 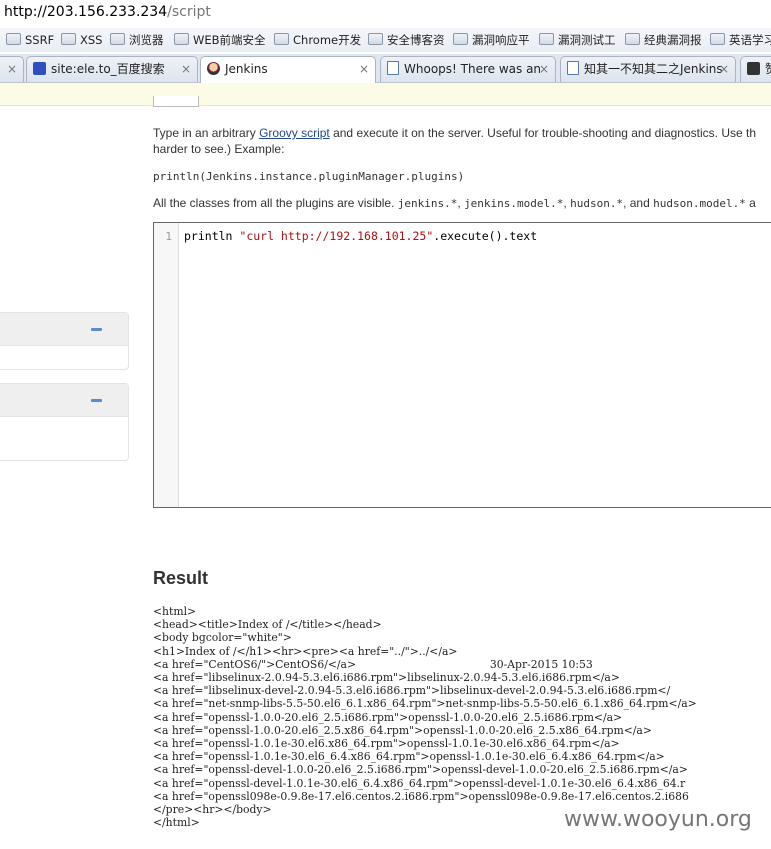 I want to click on bookmark-chrome-dev: Chrome开发, so click(x=317, y=40).